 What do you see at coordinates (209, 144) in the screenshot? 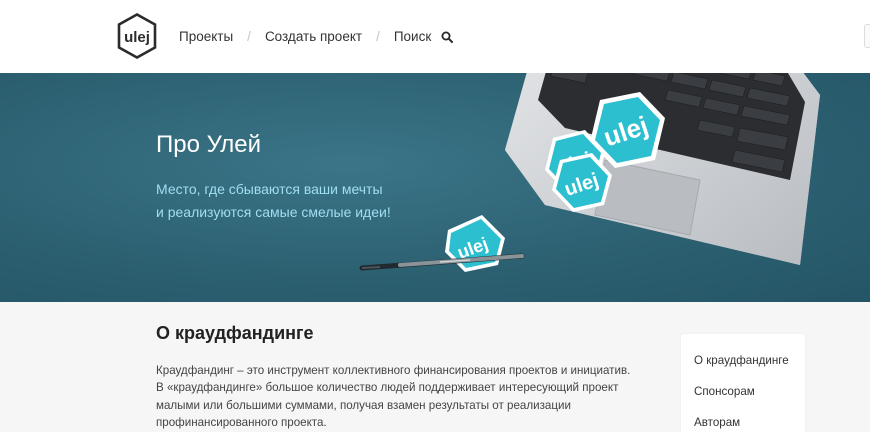
I see `hero-title: Про Улей` at bounding box center [209, 144].